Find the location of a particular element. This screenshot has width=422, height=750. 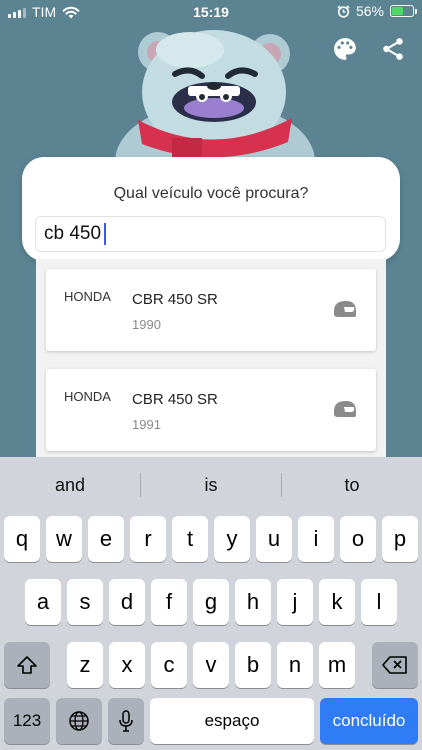

globe-key is located at coordinates (79, 721).